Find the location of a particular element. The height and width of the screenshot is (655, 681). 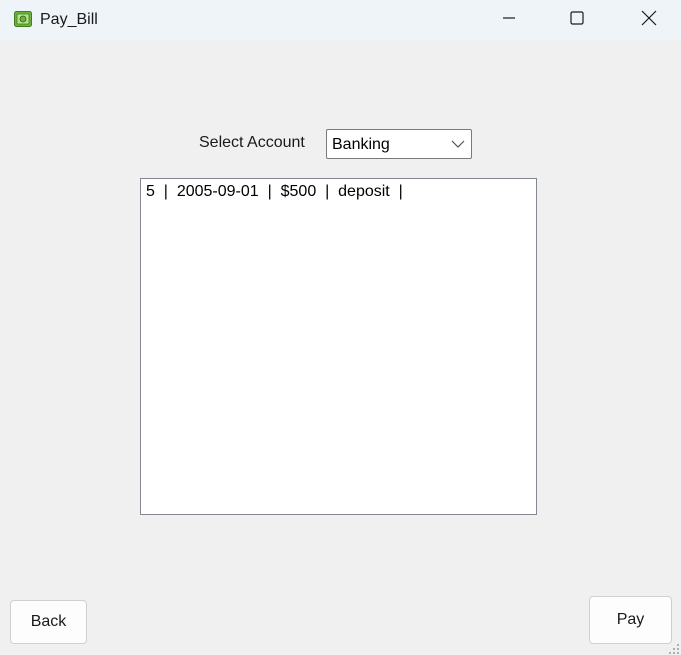

close-button is located at coordinates (649, 20).